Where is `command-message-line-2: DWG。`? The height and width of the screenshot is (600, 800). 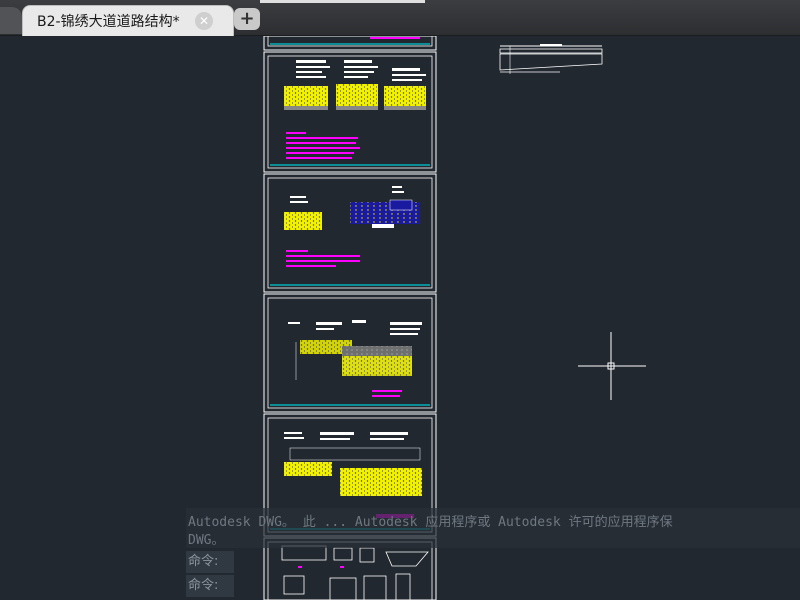 command-message-line-2: DWG。 is located at coordinates (206, 540).